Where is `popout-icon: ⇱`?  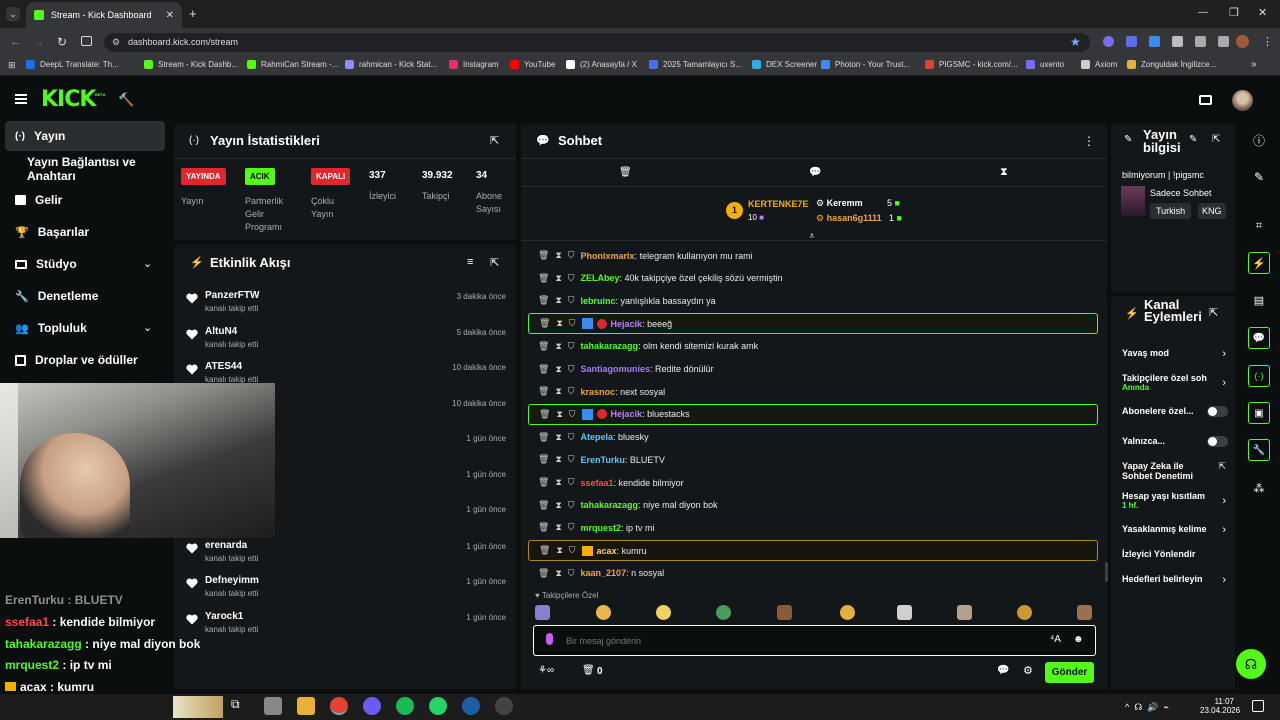
popout-icon: ⇱ is located at coordinates (1216, 139).